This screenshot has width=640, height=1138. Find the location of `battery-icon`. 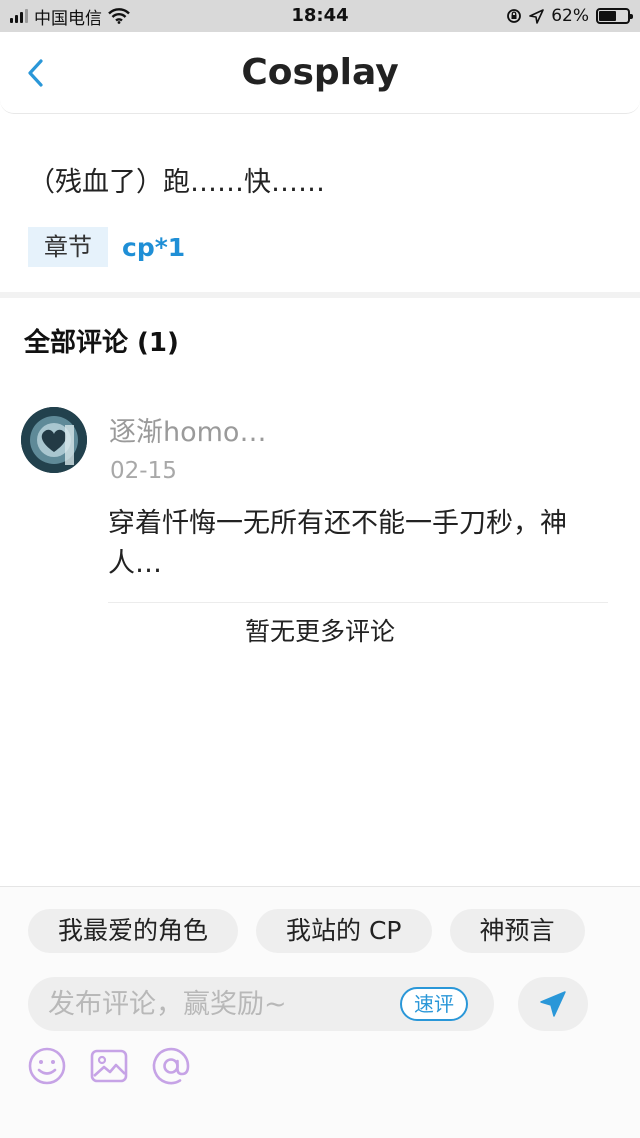

battery-icon is located at coordinates (614, 16).